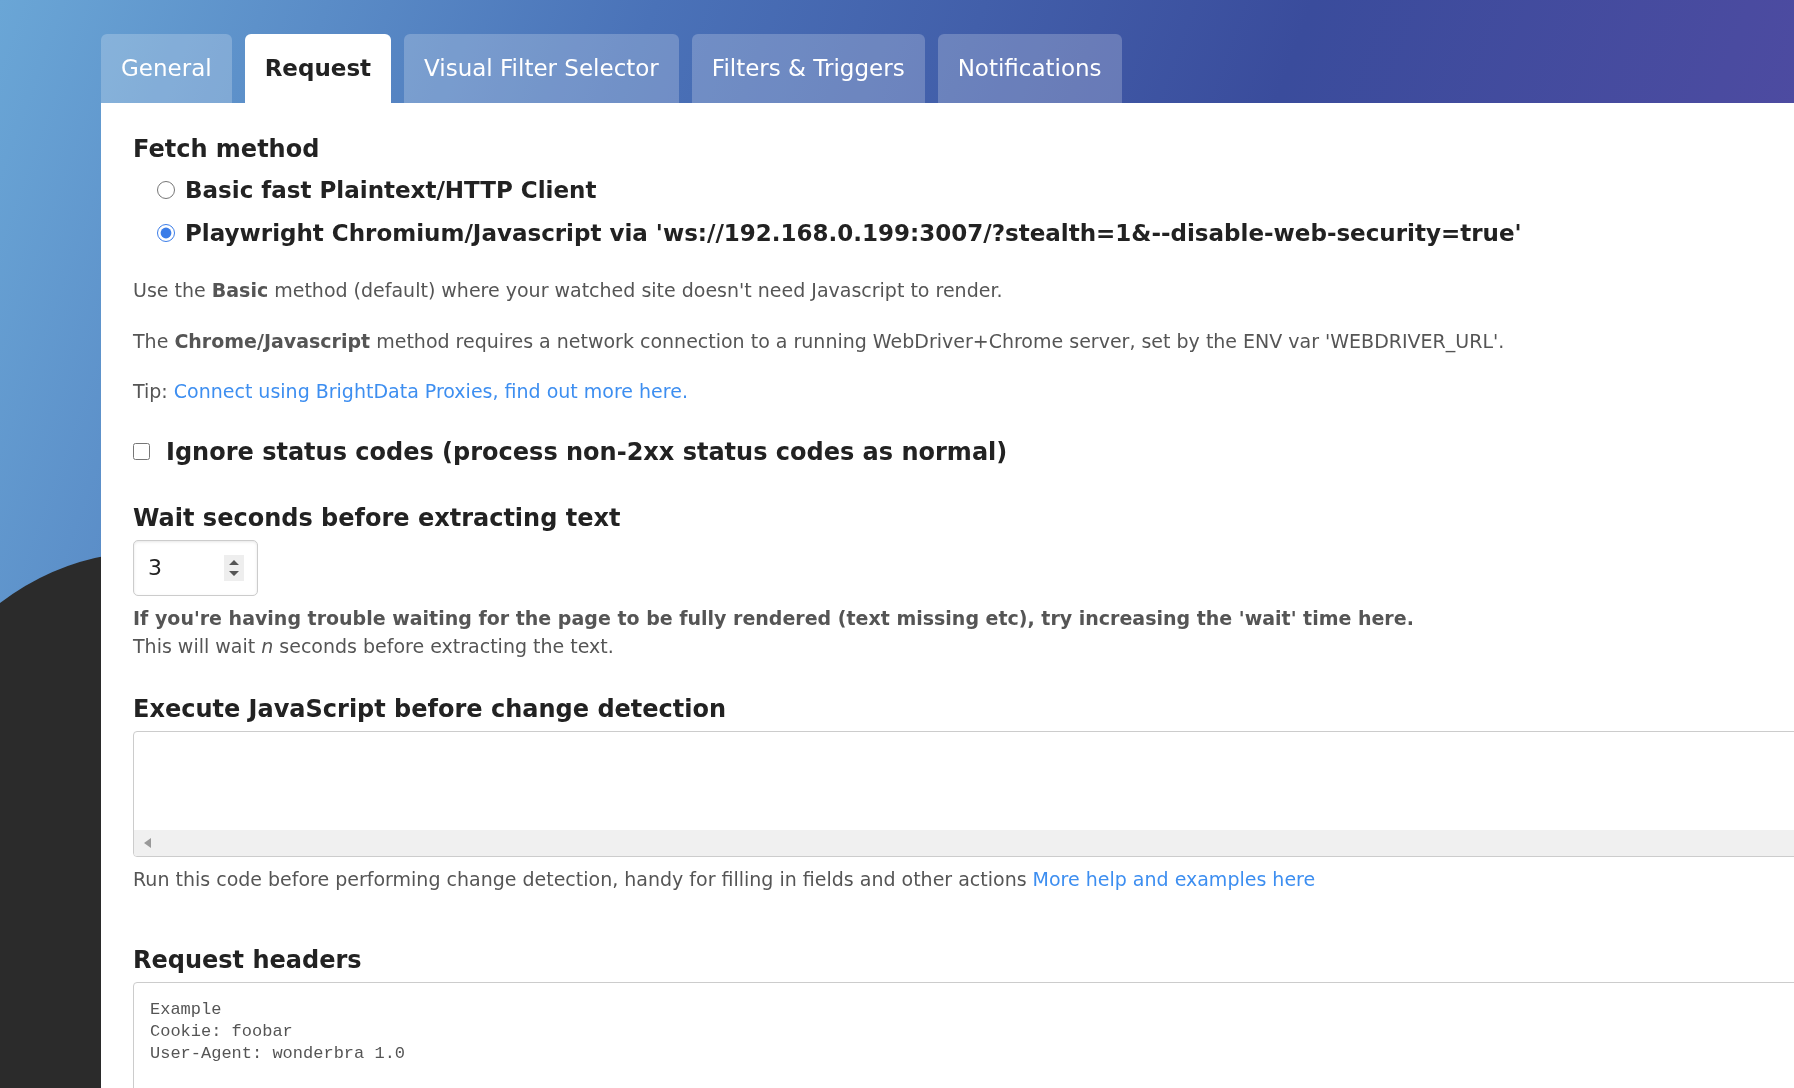 The width and height of the screenshot is (1794, 1088). What do you see at coordinates (430, 391) in the screenshot?
I see `proxy-link: Connect using BrightData Proxies, find out more here.` at bounding box center [430, 391].